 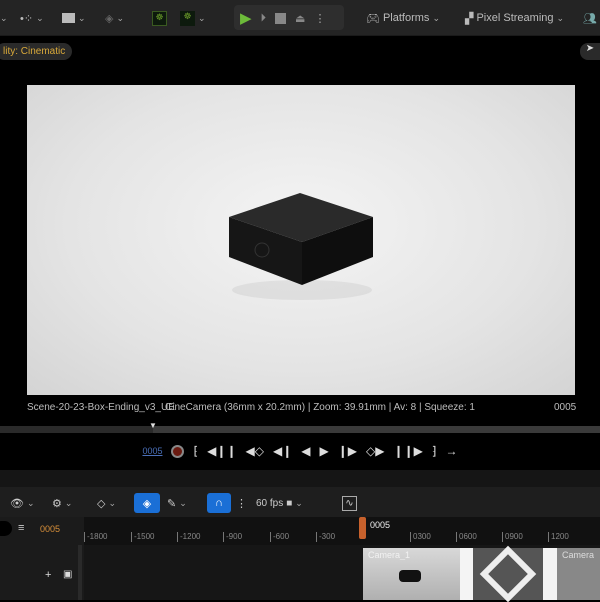 I want to click on jump-start-icon: ⁅, so click(x=195, y=451).